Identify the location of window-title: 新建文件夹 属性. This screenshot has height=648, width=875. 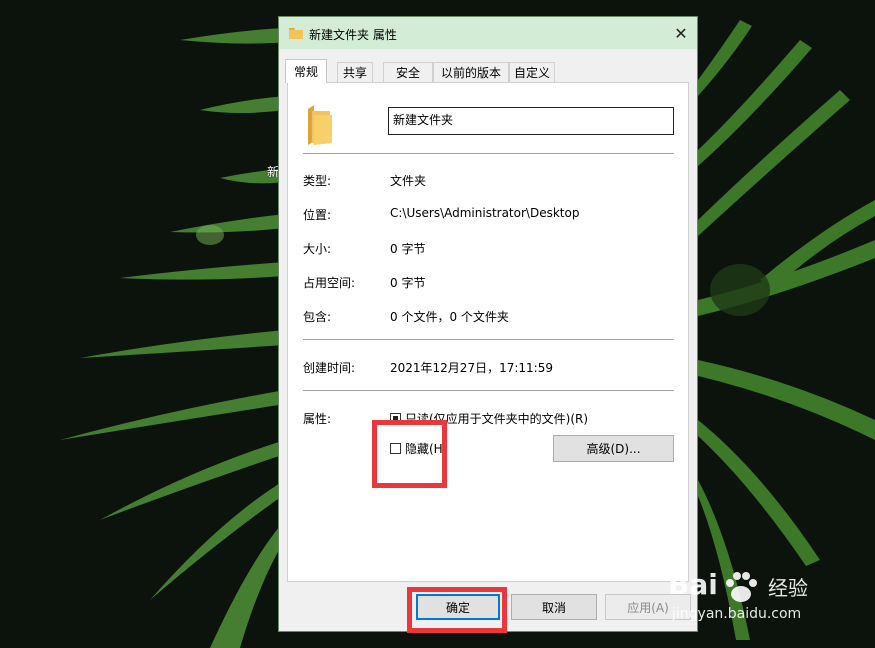
(353, 35).